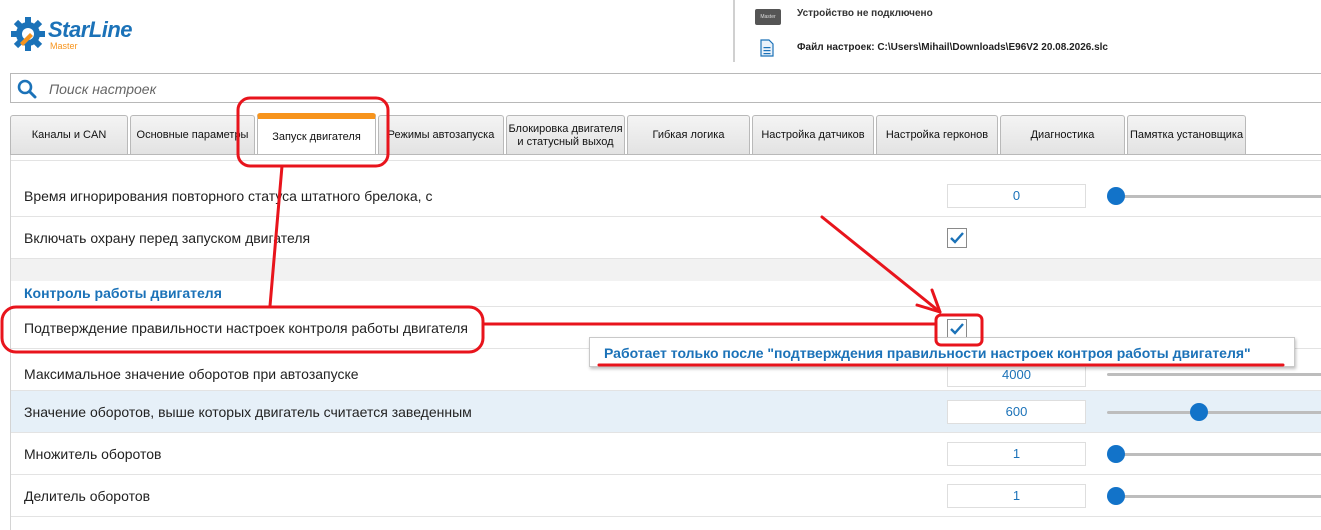 This screenshot has height=530, width=1321. Describe the element at coordinates (1016, 196) in the screenshot. I see `value-field: 0` at that location.